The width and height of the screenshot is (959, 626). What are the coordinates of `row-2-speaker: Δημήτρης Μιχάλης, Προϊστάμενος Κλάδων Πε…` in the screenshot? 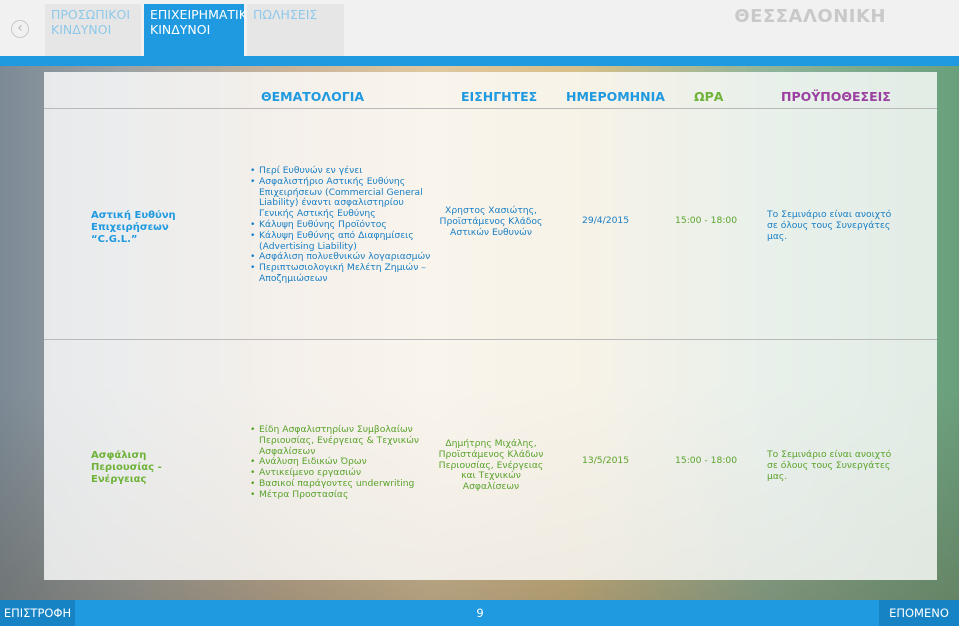 It's located at (491, 465).